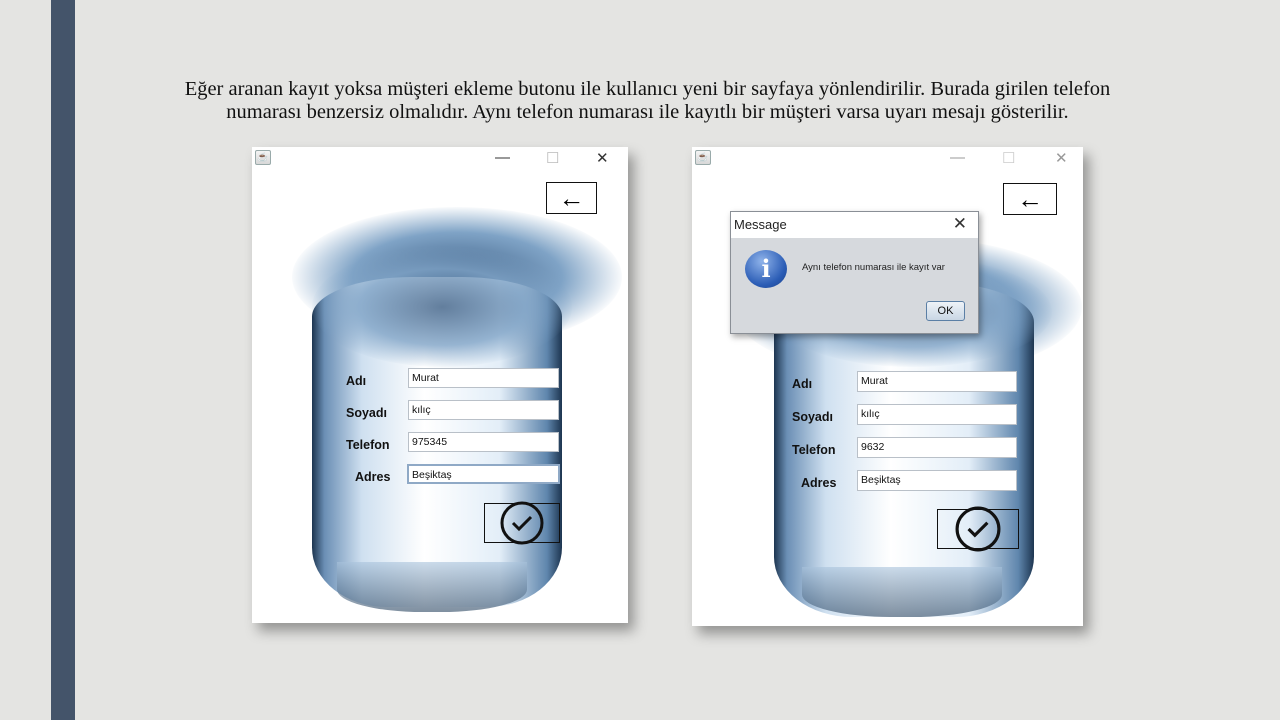 The height and width of the screenshot is (720, 1280). Describe the element at coordinates (854, 225) in the screenshot. I see `dialog-titlebar: Message ✕` at that location.